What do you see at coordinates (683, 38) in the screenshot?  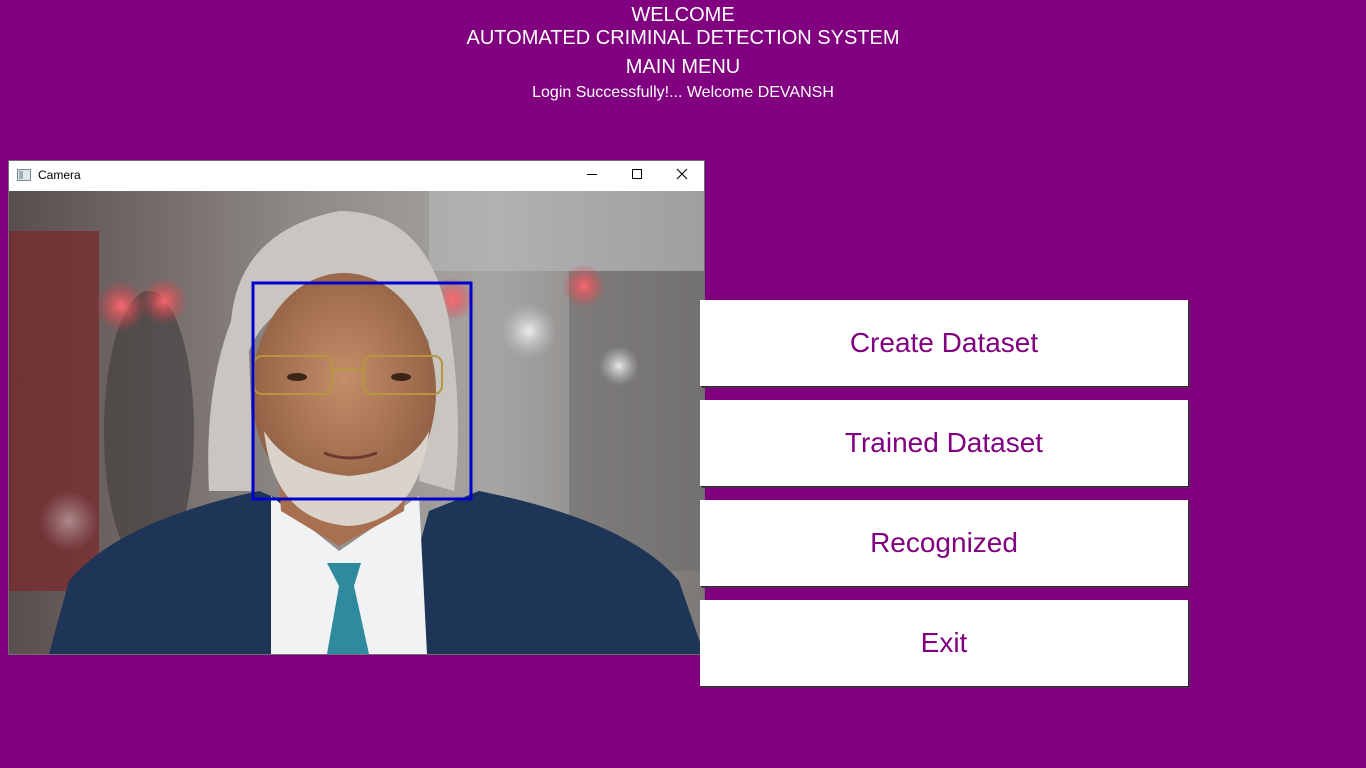 I see `system-title: AUTOMATED CRIMINAL DETECTION SYSTEM` at bounding box center [683, 38].